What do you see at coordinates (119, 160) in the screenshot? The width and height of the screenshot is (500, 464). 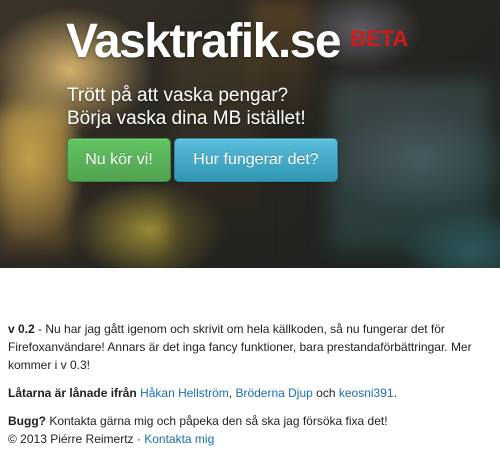 I see `start-button: Nu kör vi!` at bounding box center [119, 160].